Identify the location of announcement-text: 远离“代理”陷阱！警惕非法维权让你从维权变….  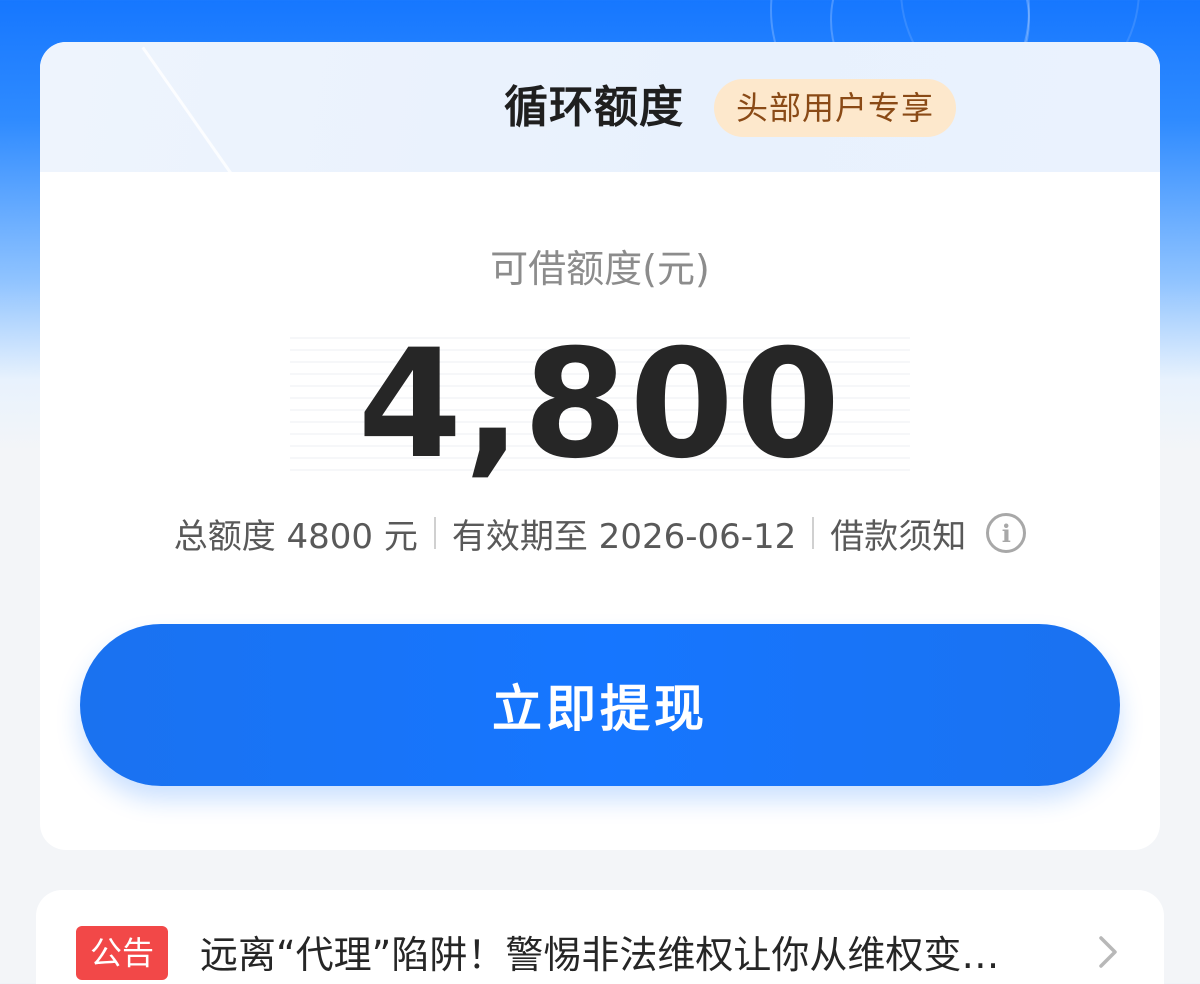
(640, 955).